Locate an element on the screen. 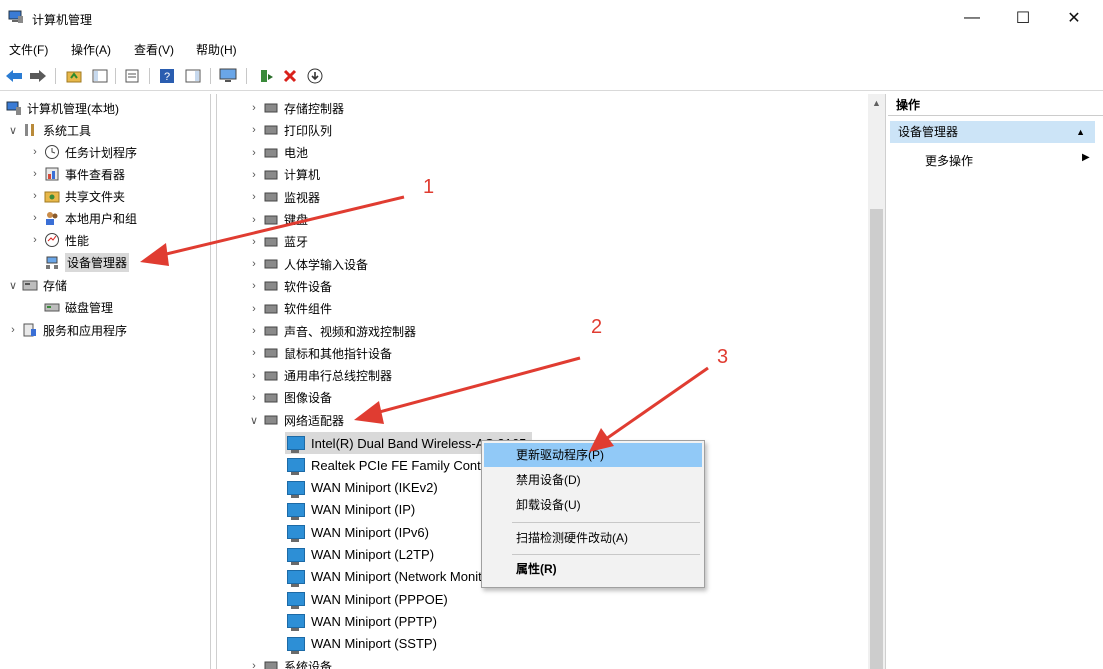 The width and height of the screenshot is (1103, 669). network-adapter-item: WAN Miniport (SSTP) is located at coordinates (361, 644).